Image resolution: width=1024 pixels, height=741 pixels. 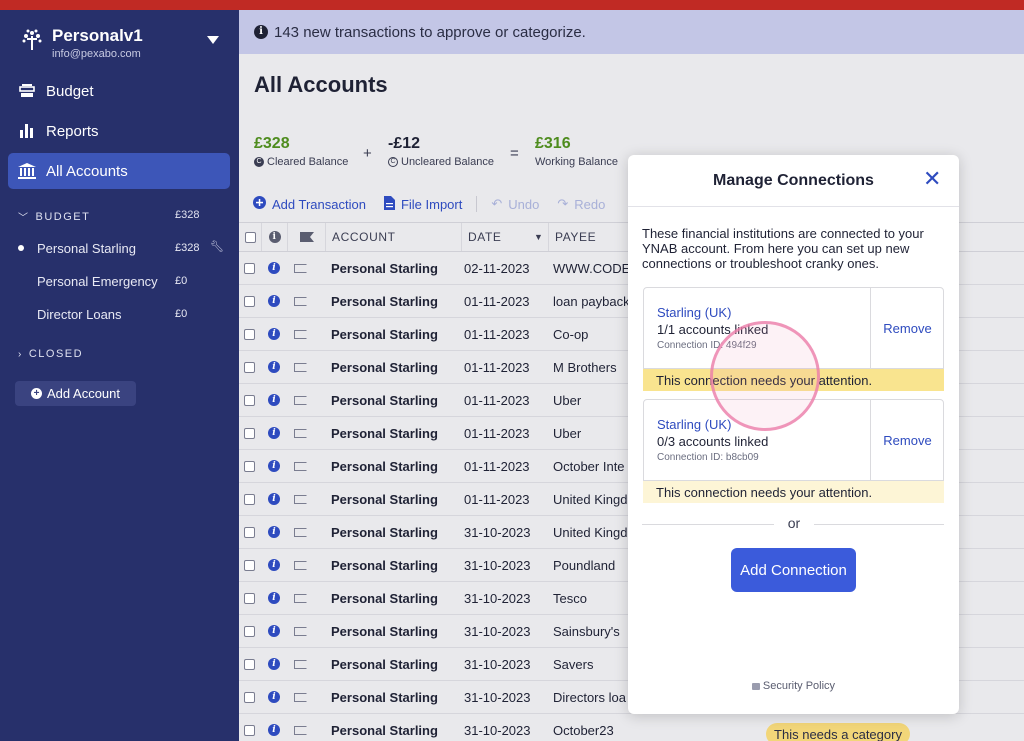 I want to click on wrench-icon: 🔧︎, so click(x=217, y=246).